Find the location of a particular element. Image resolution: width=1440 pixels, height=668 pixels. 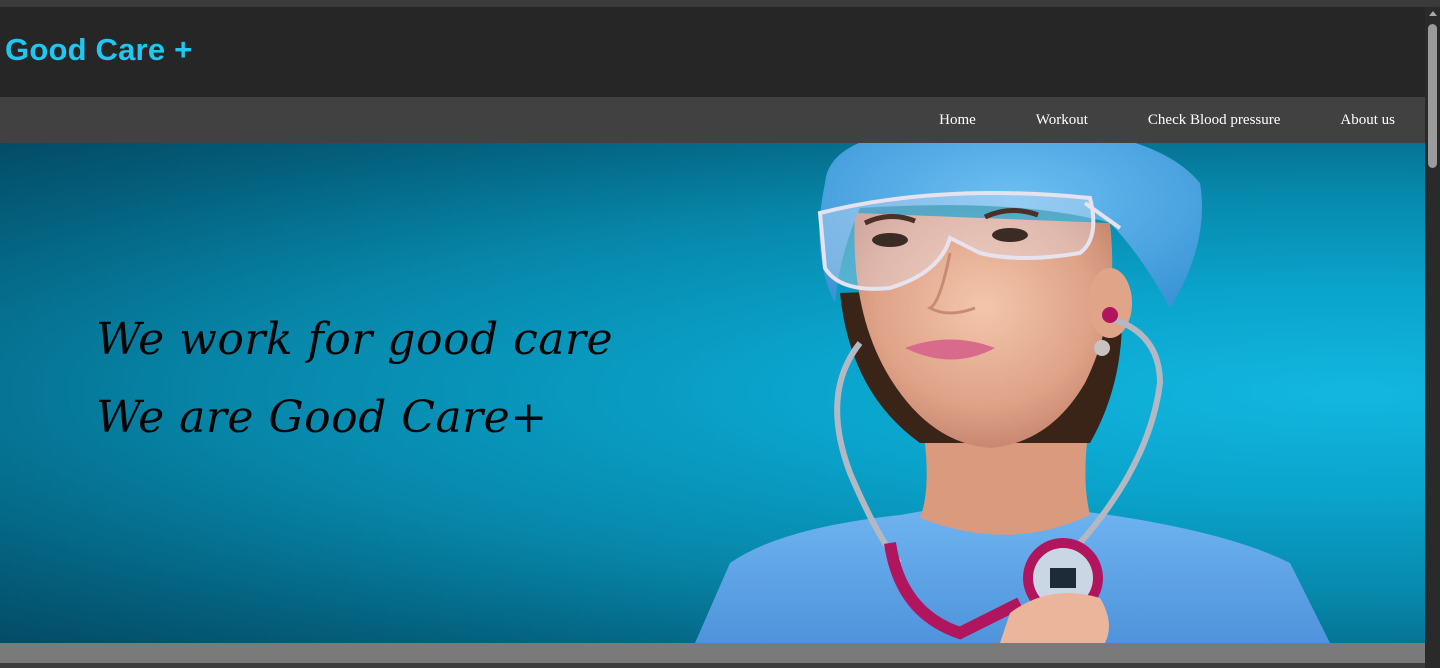

scrollbar-thumb is located at coordinates (1432, 96).